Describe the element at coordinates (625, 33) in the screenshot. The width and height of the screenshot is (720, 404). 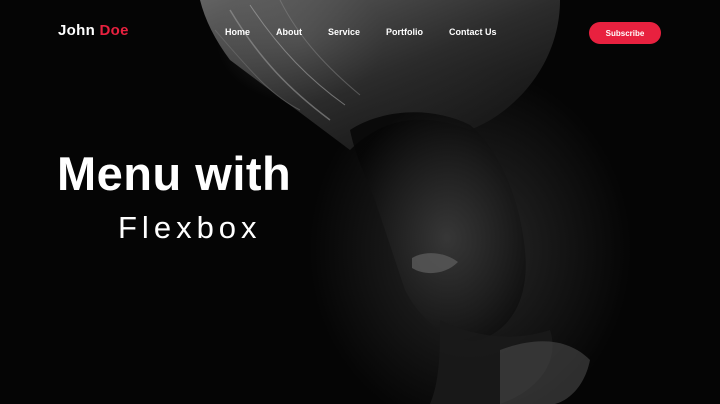
I see `subscribe-button: Subscribe` at that location.